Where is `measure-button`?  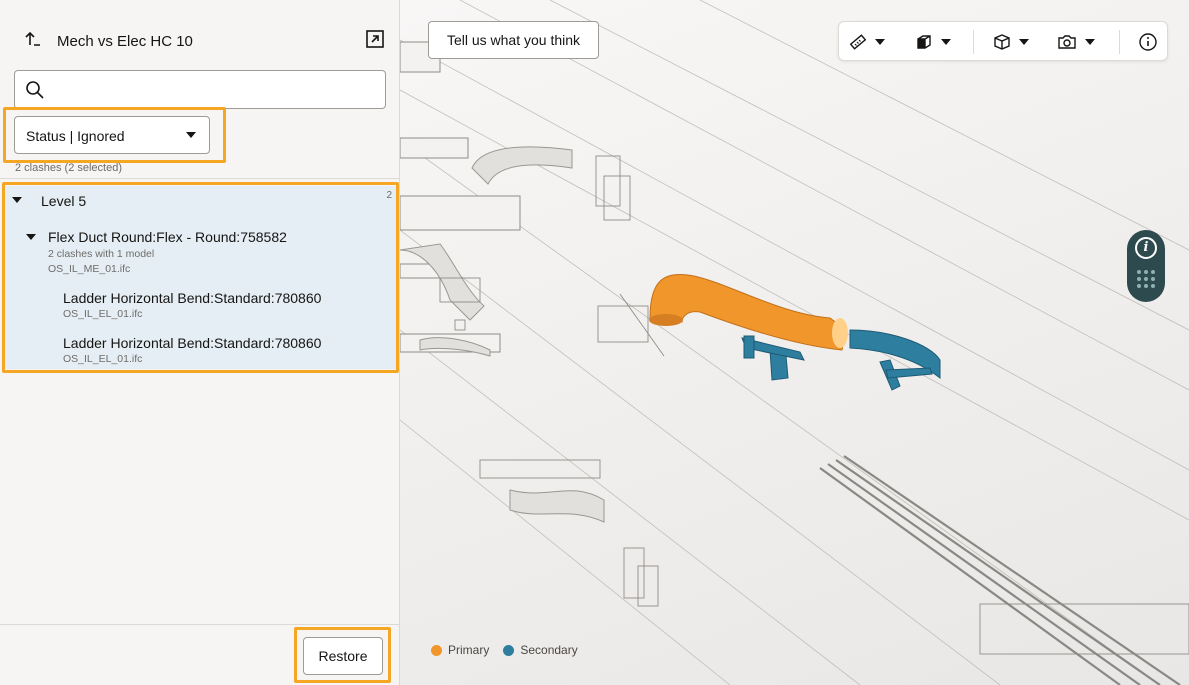 measure-button is located at coordinates (867, 42).